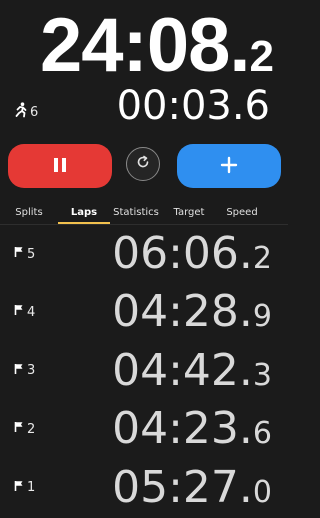  What do you see at coordinates (31, 312) in the screenshot?
I see `lap-number: 4` at bounding box center [31, 312].